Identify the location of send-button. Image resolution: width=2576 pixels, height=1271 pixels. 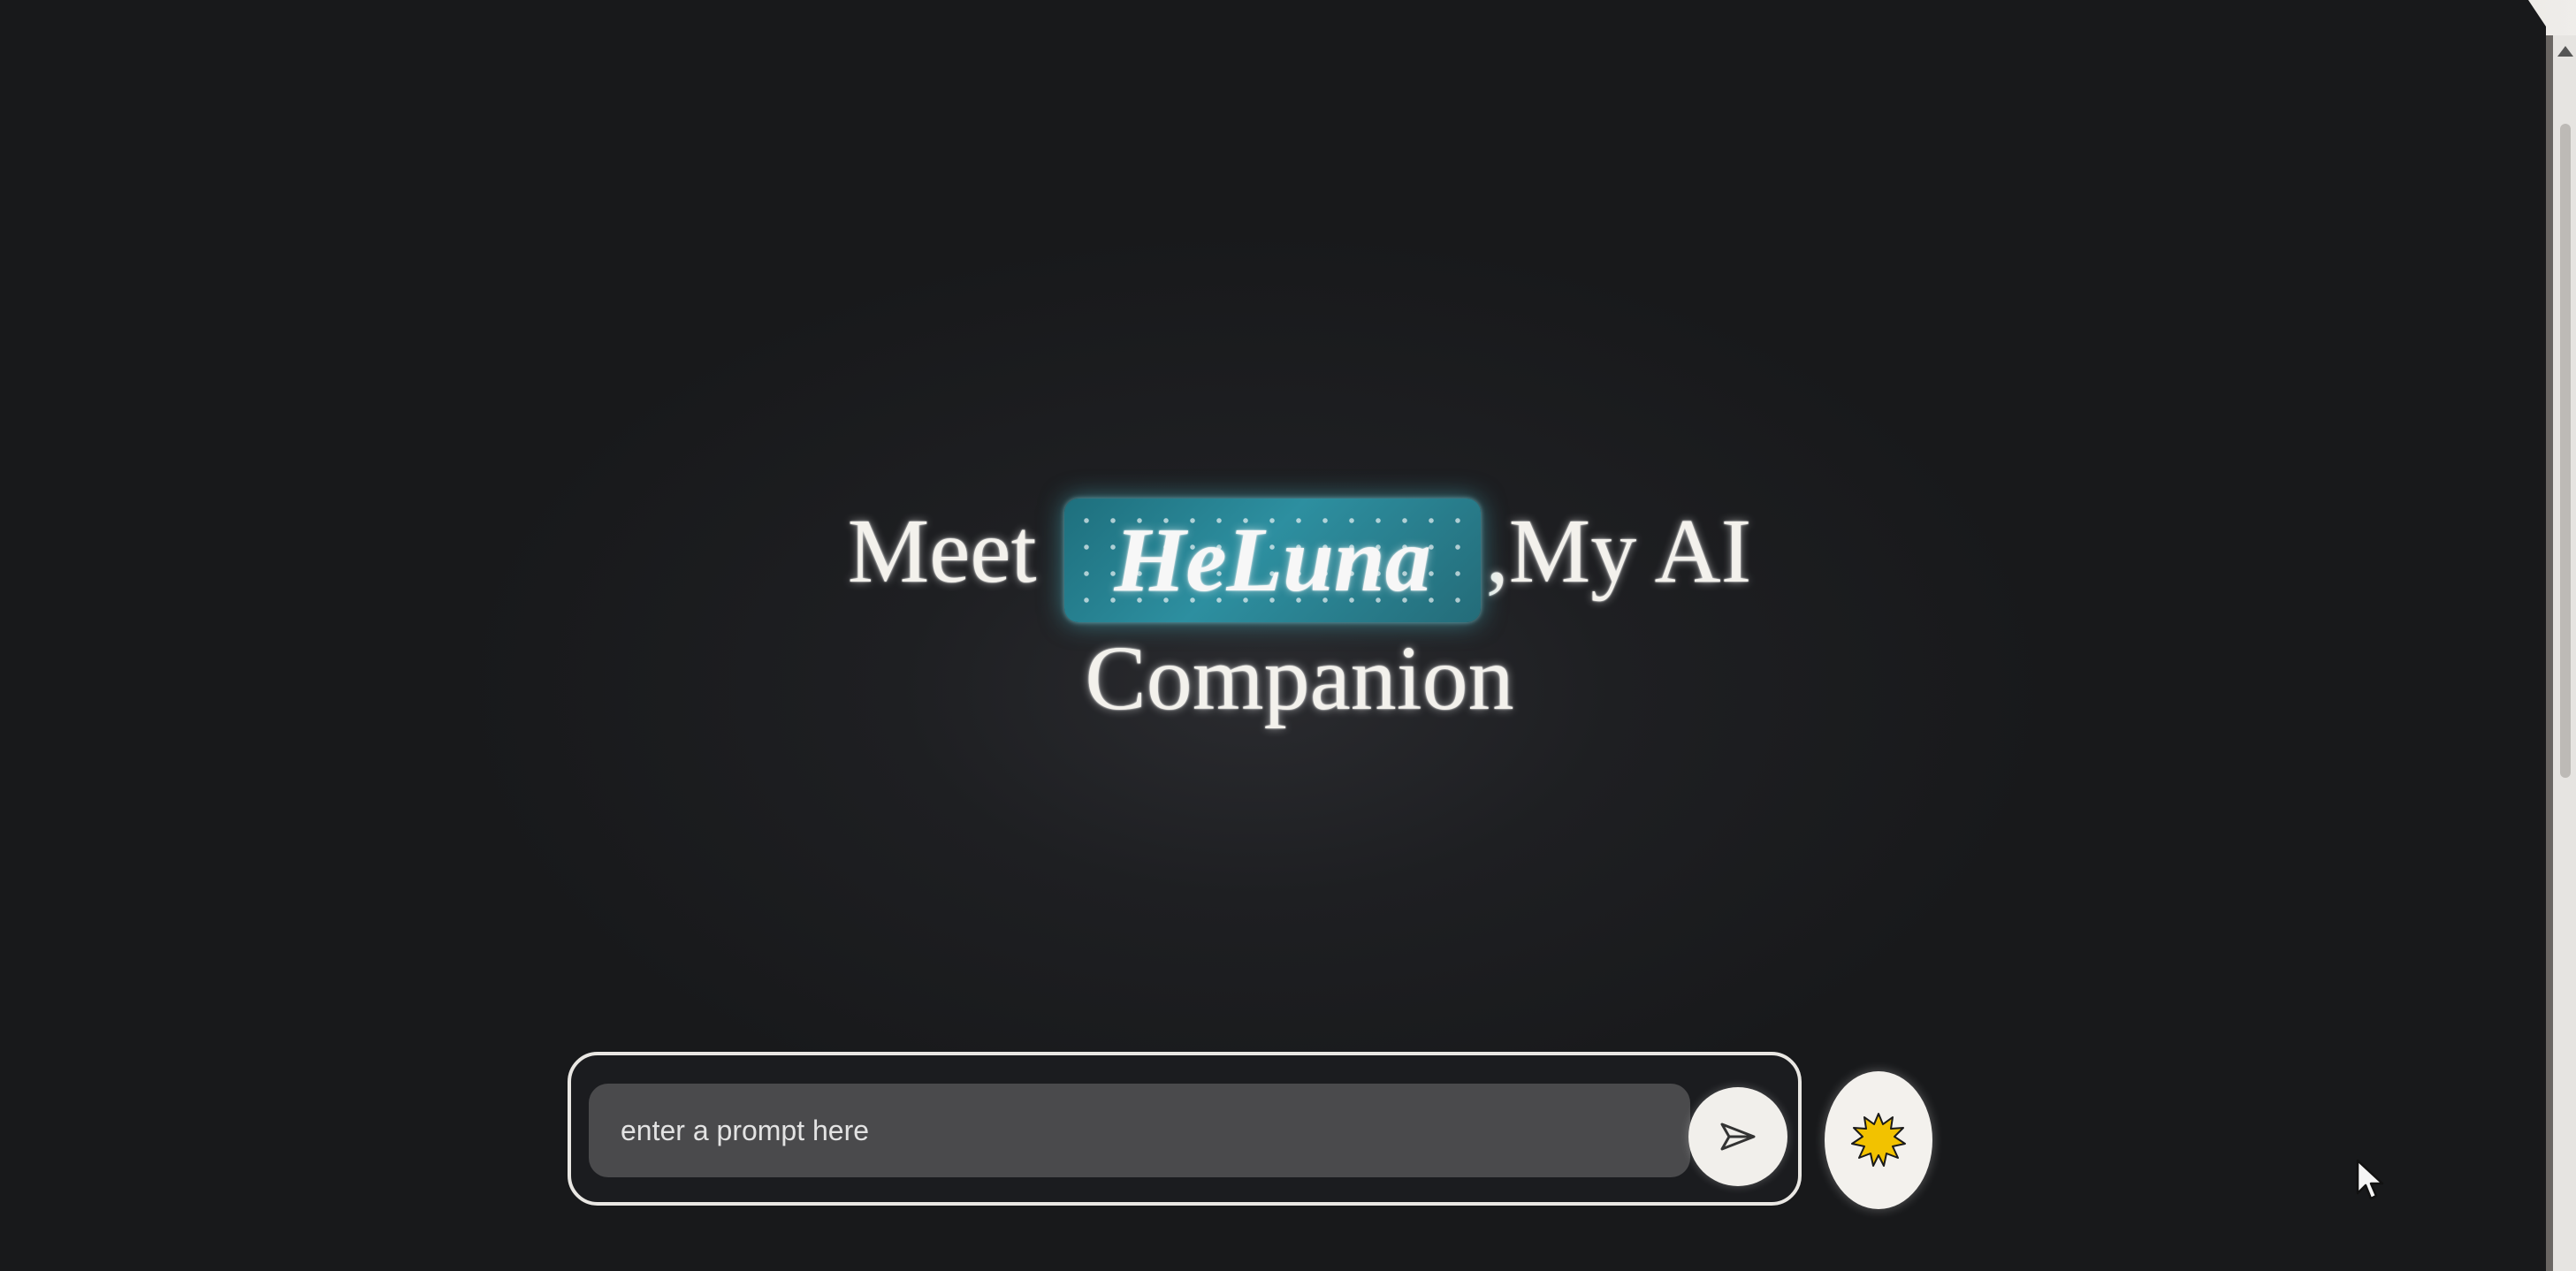
(1737, 1136).